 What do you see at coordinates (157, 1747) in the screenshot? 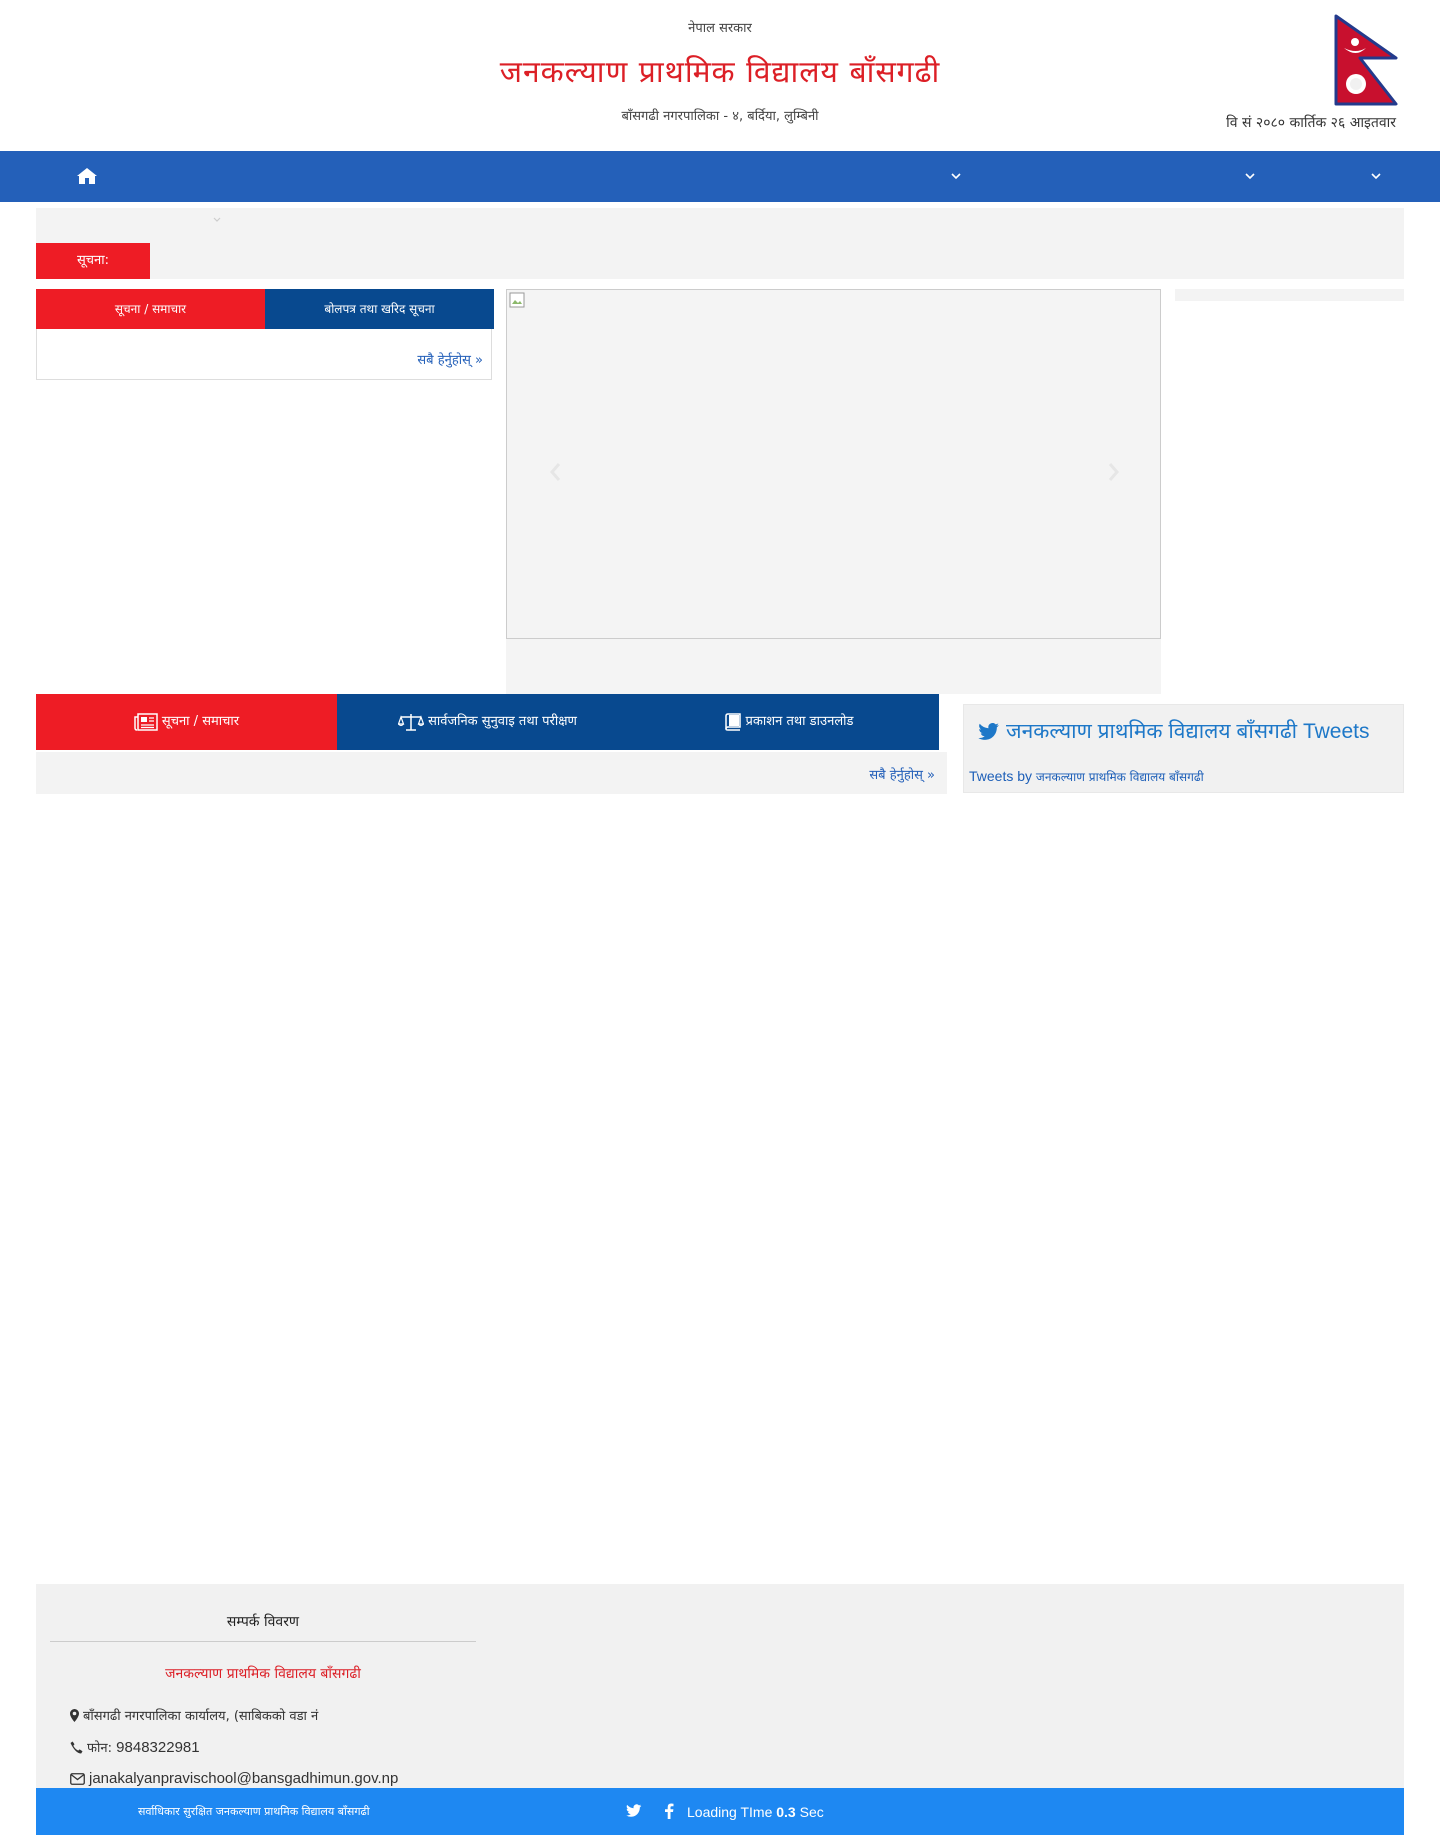
I see `phone-number: 9848322981` at bounding box center [157, 1747].